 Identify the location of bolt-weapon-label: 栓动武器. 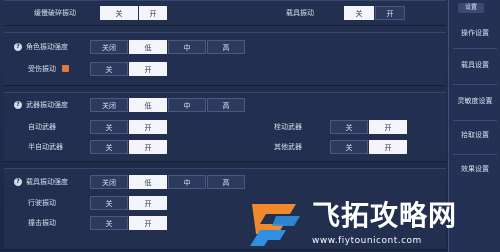
(288, 127).